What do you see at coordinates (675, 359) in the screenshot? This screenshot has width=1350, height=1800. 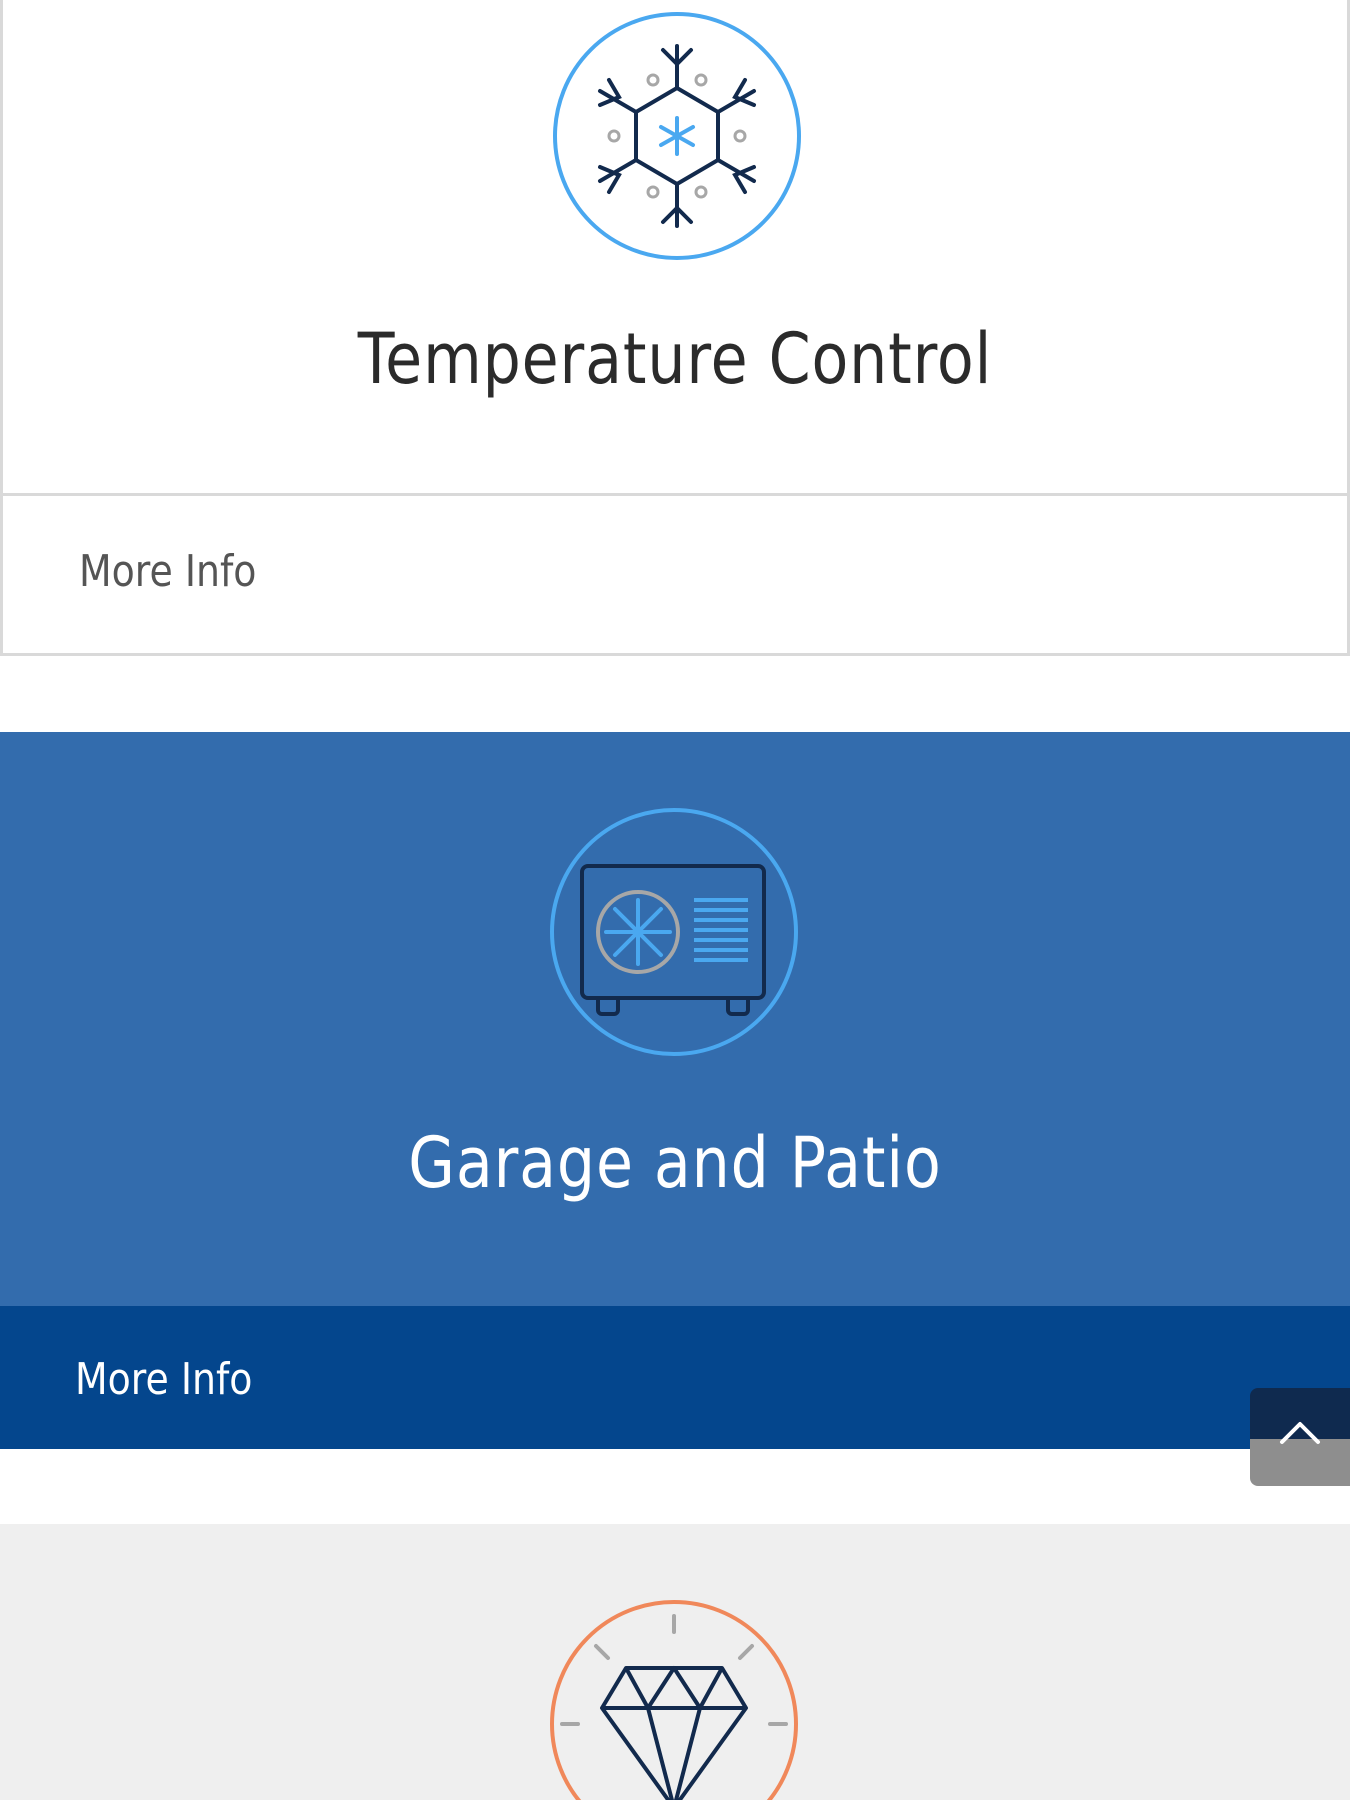 I see `card-title: Temperature Control` at bounding box center [675, 359].